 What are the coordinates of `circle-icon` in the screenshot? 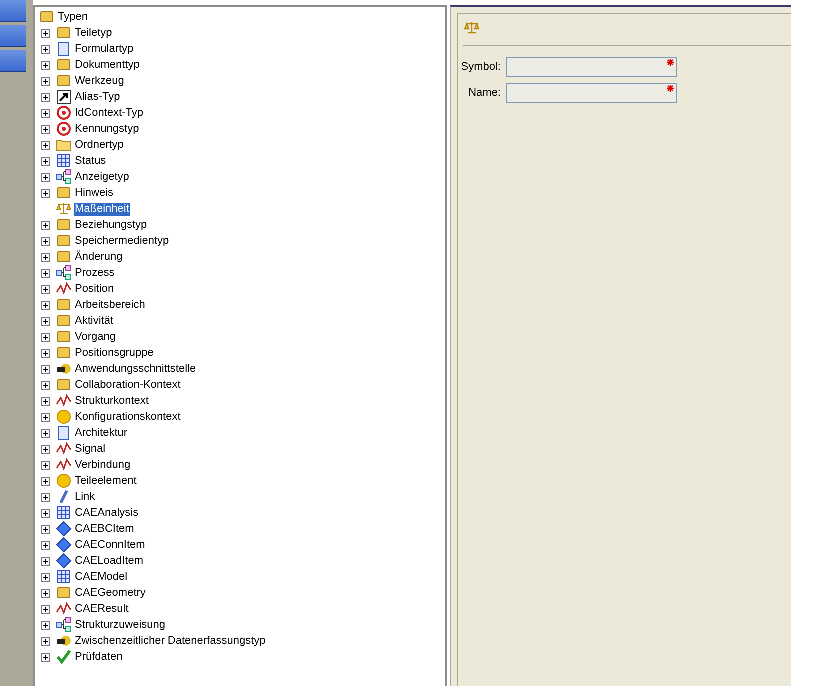 It's located at (64, 481).